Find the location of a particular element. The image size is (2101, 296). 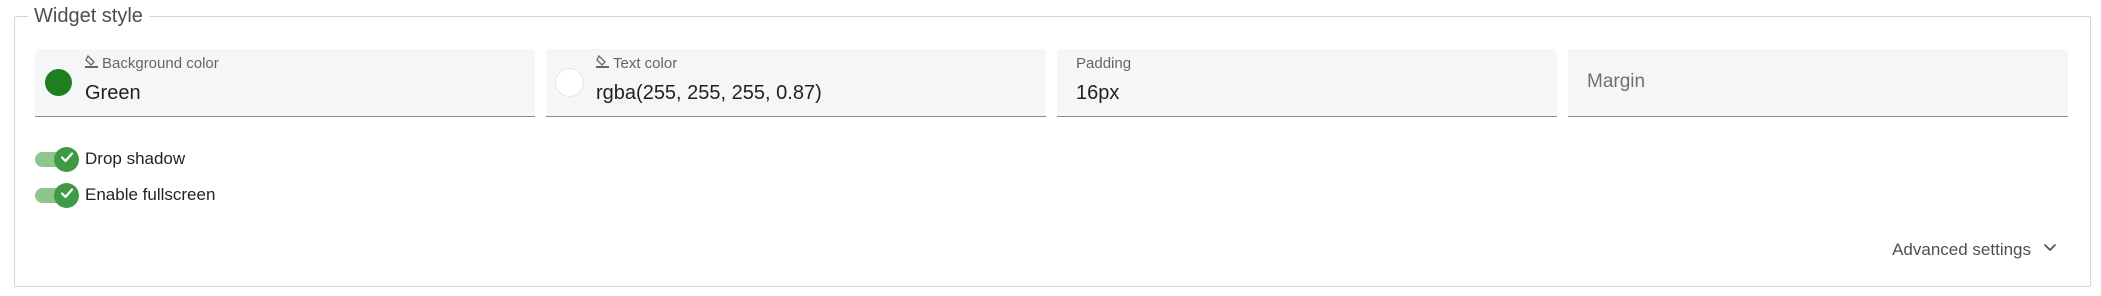

enable-fullscreen-toggle is located at coordinates (58, 195).